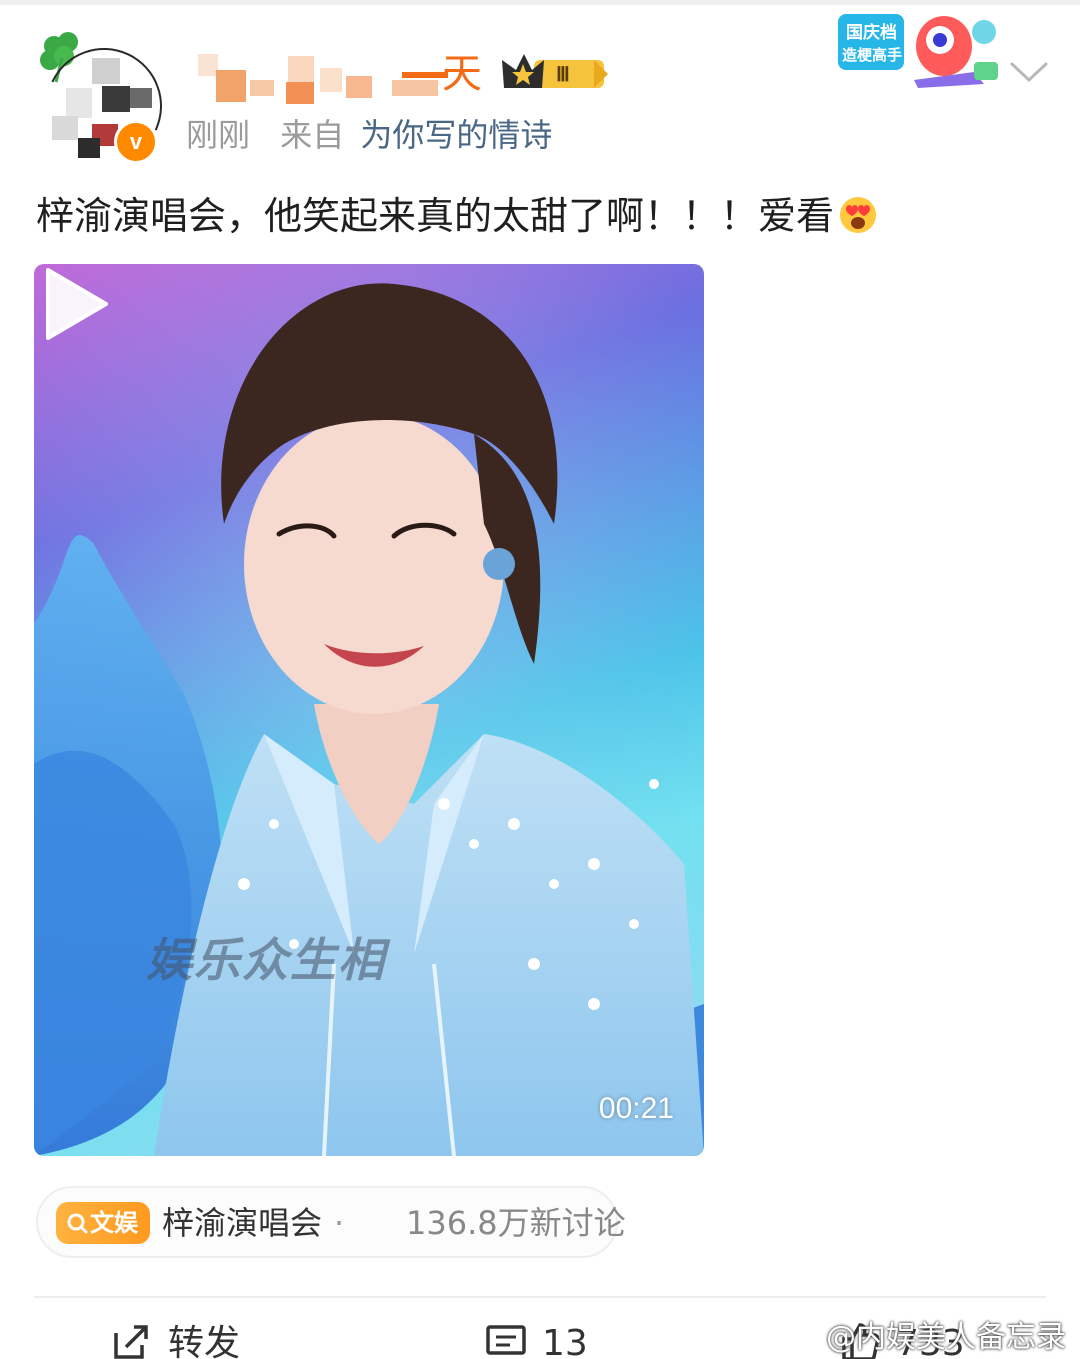 Image resolution: width=1080 pixels, height=1359 pixels. I want to click on svg-text: 国庆档, so click(871, 32).